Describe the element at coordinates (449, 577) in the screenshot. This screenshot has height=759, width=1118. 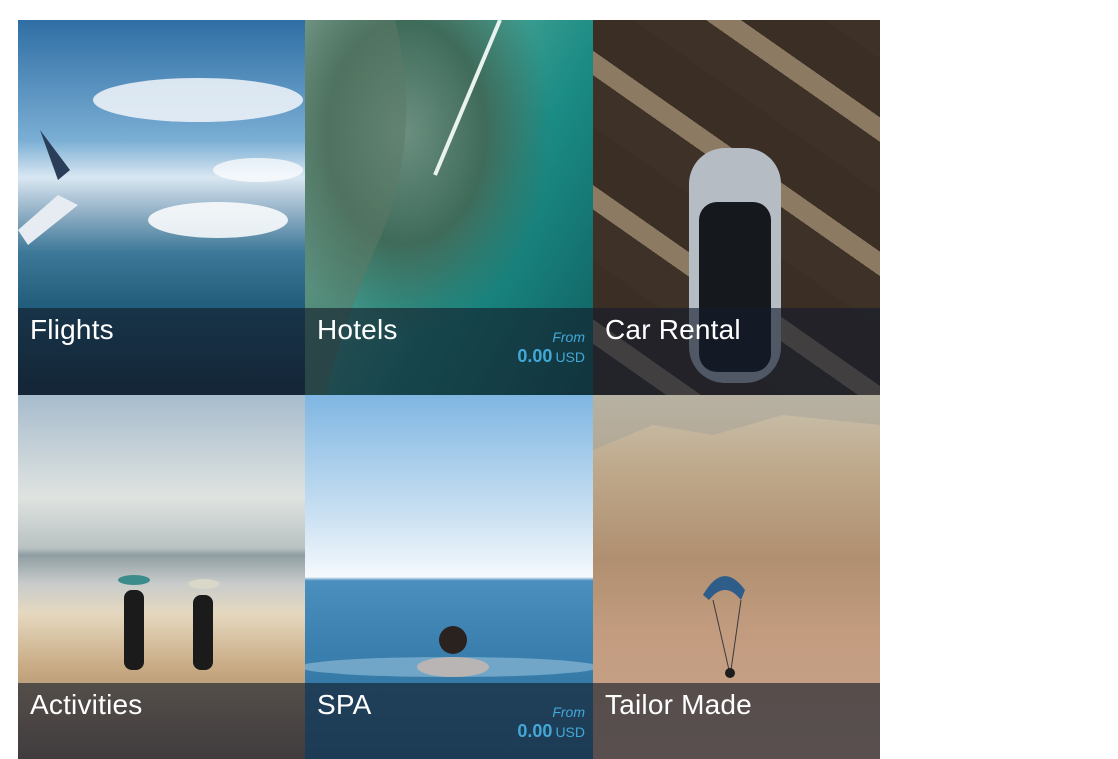
I see `tile-spa: SPA From 0.00 USD` at that location.